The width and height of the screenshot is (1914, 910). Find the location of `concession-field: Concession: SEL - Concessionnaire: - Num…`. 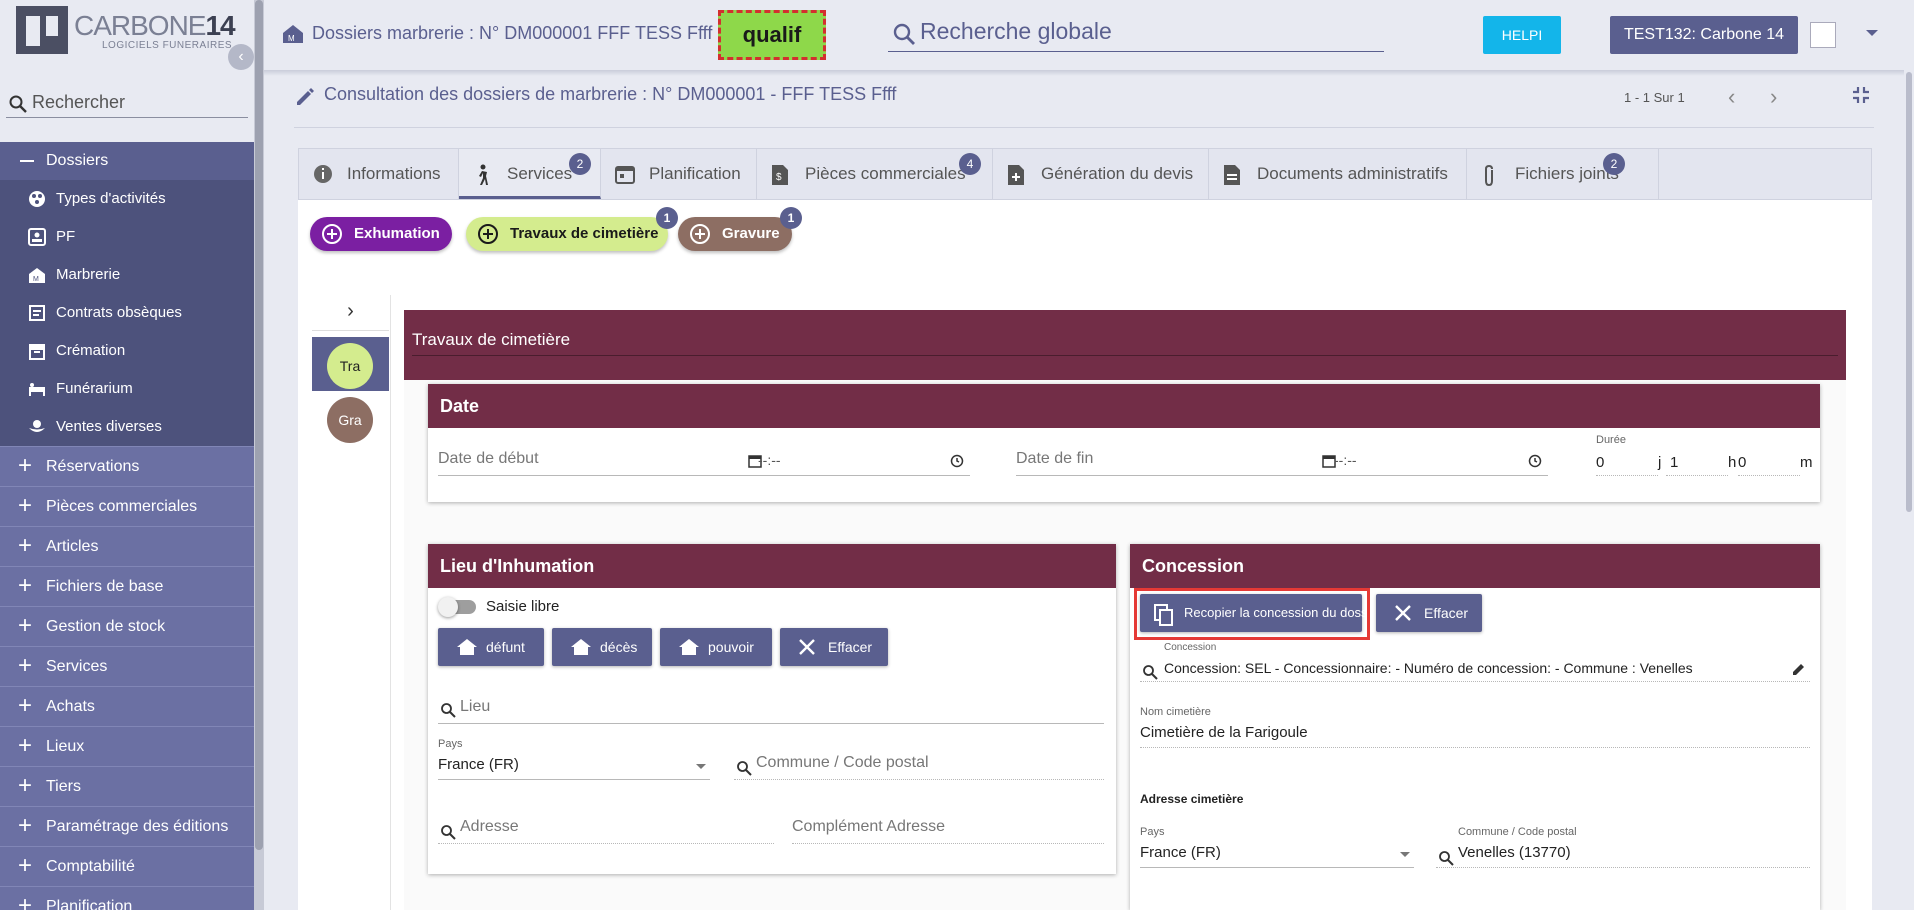

concession-field: Concession: SEL - Concessionnaire: - Num… is located at coordinates (1475, 668).